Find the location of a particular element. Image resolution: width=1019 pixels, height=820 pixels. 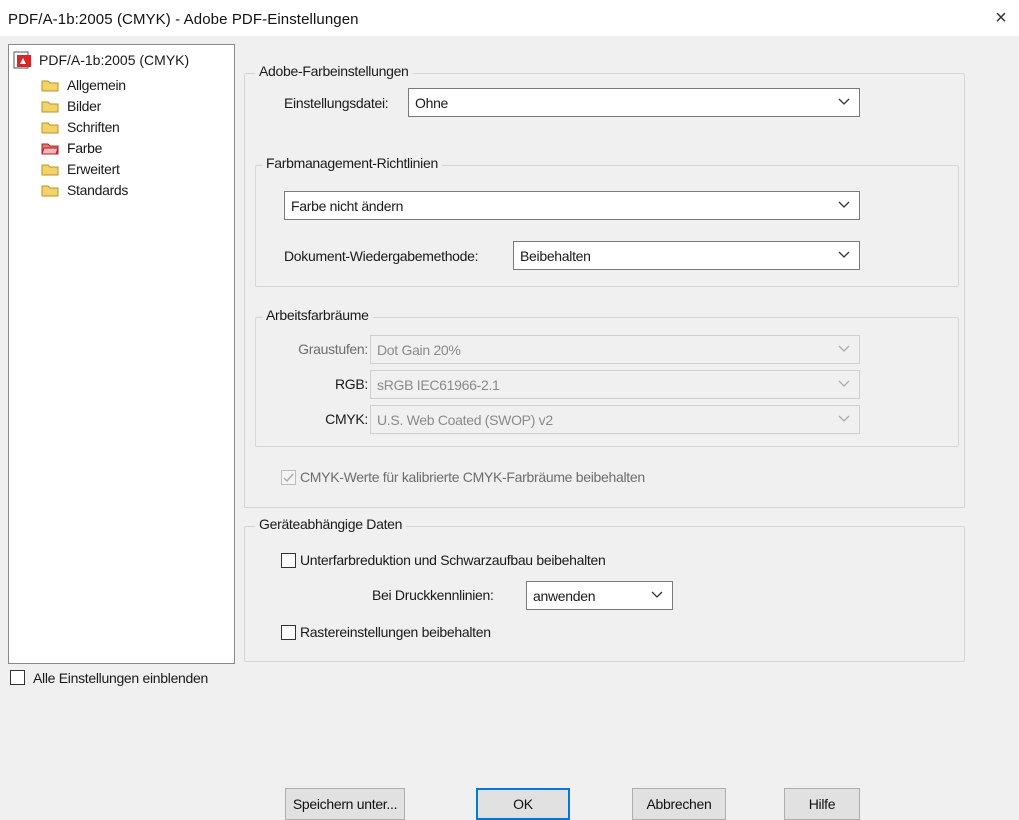

adobe-color-group-label: Adobe-Farbeinstellungen is located at coordinates (334, 71).